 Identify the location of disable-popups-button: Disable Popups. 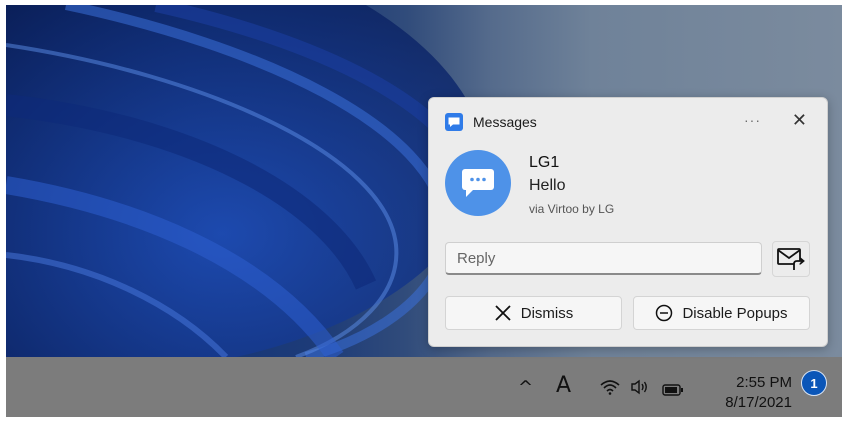
(721, 313).